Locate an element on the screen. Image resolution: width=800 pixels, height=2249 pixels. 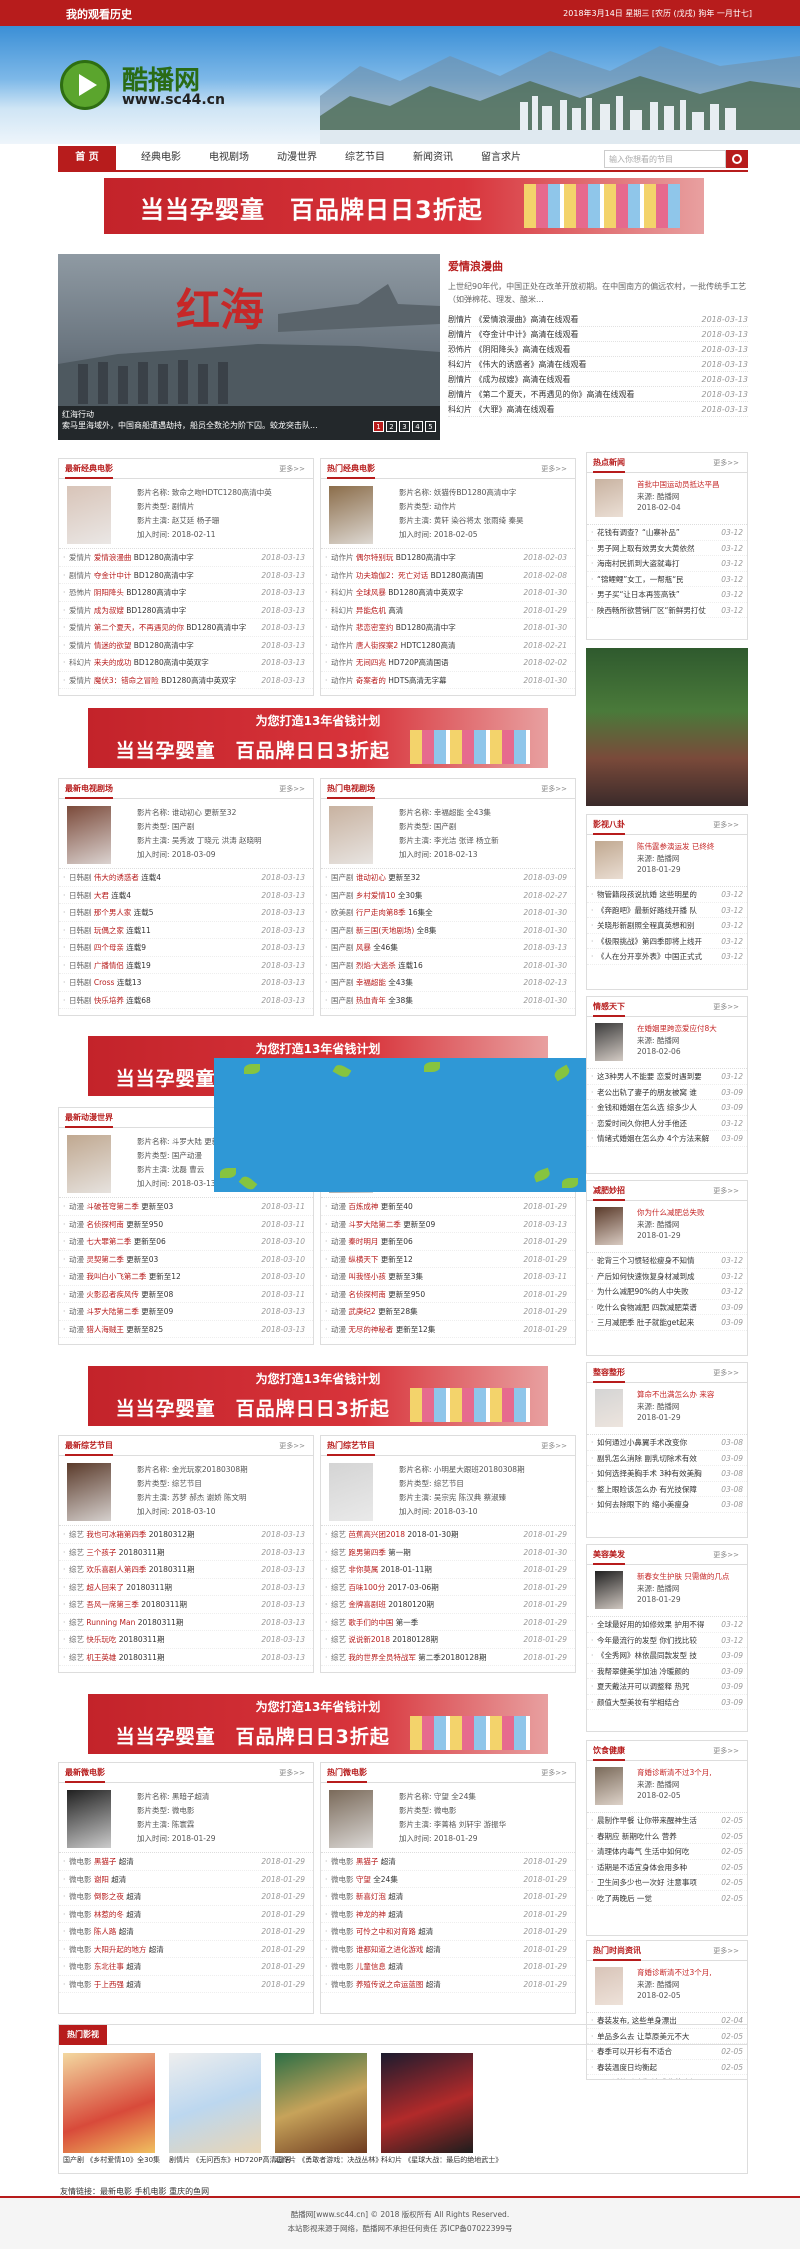
item-name: 谁动初心 is located at coordinates (371, 877).